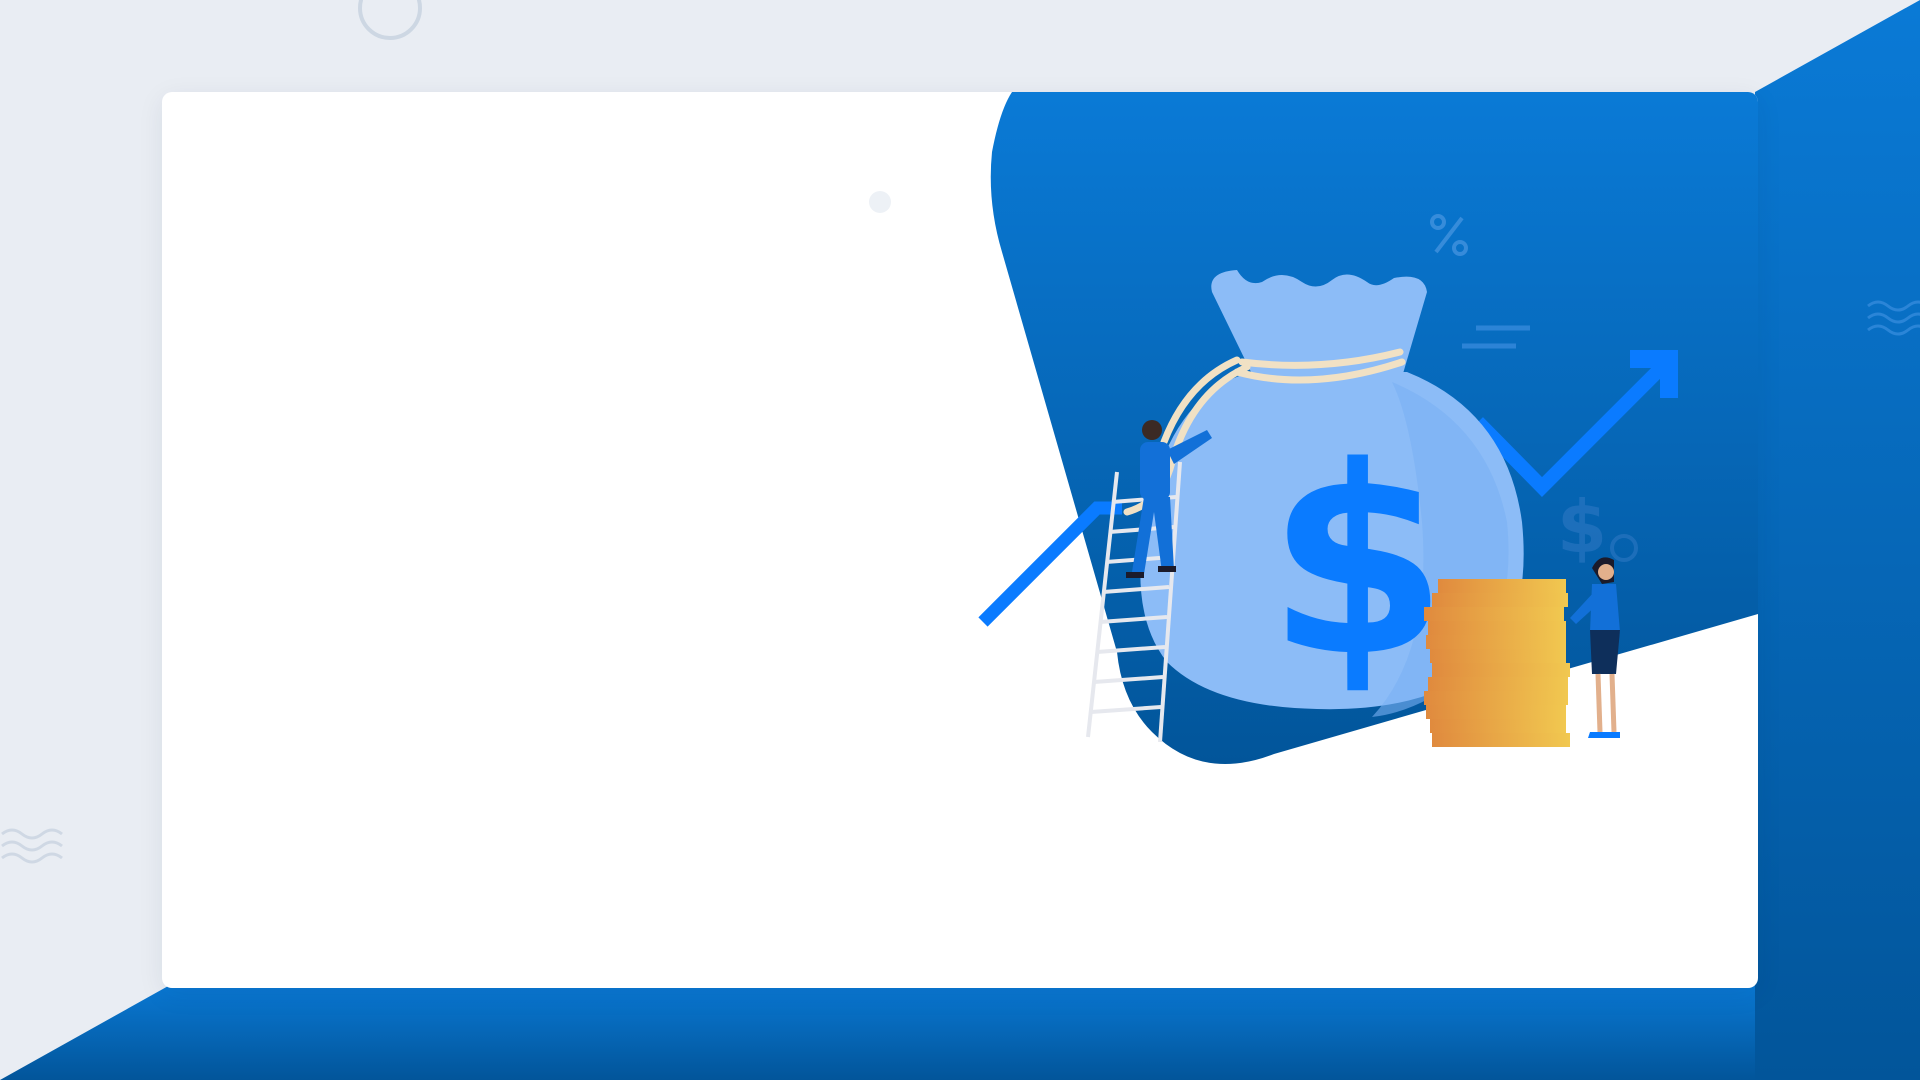 This screenshot has width=1920, height=1080. I want to click on dot-decoration, so click(880, 202).